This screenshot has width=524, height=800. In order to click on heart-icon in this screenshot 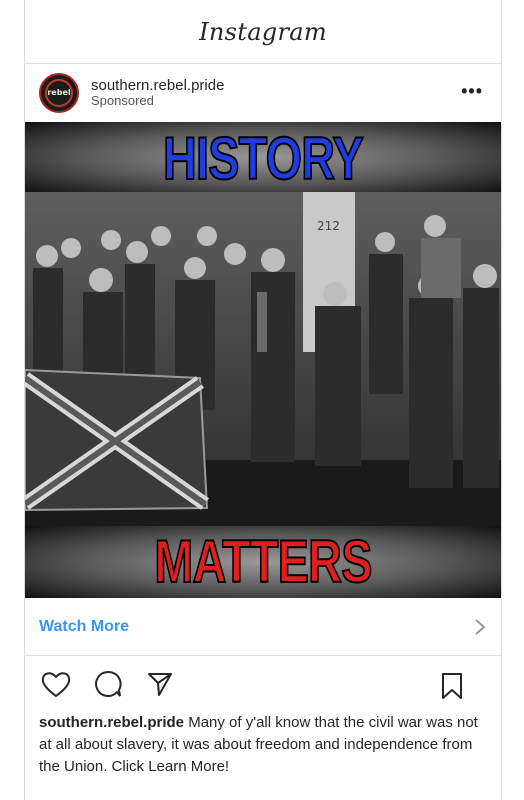, I will do `click(56, 685)`.